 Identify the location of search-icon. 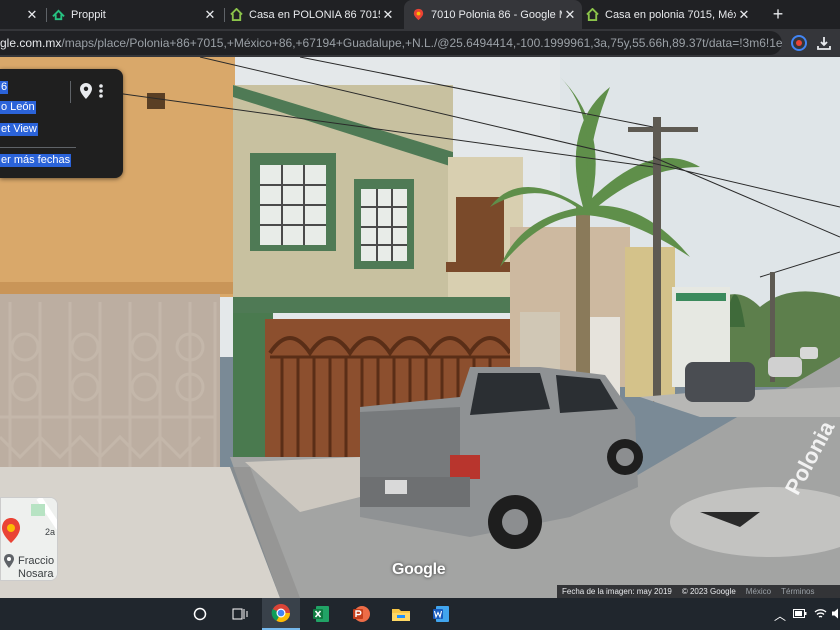
(200, 614).